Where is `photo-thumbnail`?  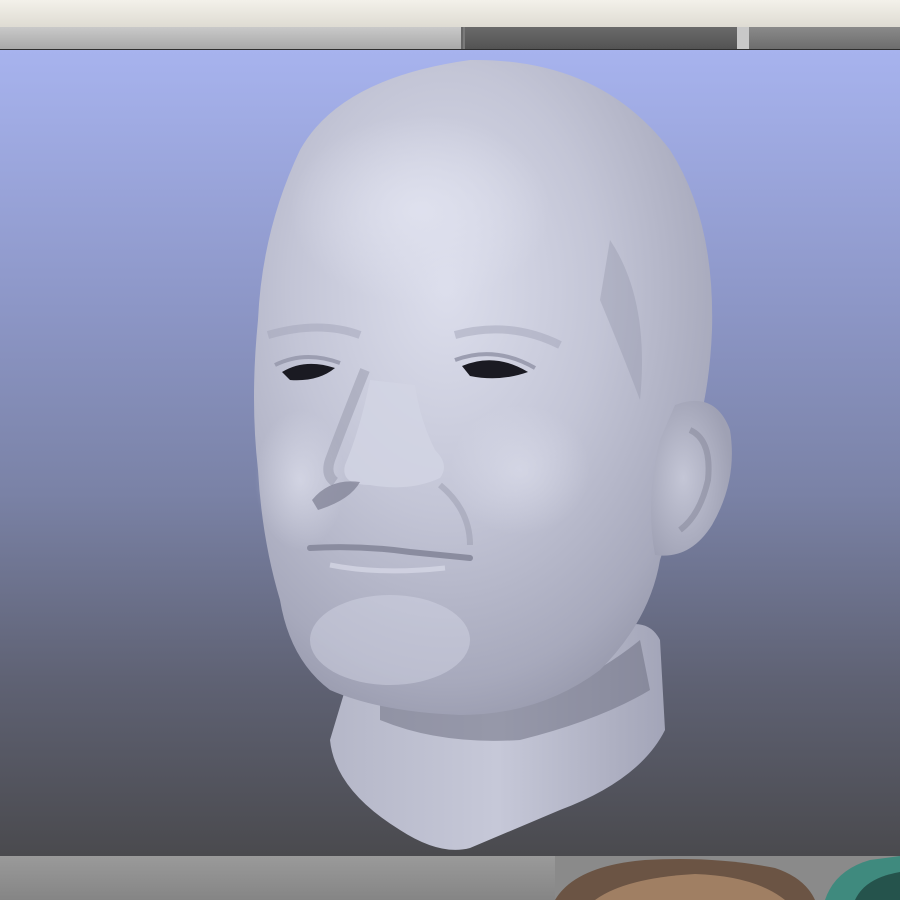 photo-thumbnail is located at coordinates (727, 878).